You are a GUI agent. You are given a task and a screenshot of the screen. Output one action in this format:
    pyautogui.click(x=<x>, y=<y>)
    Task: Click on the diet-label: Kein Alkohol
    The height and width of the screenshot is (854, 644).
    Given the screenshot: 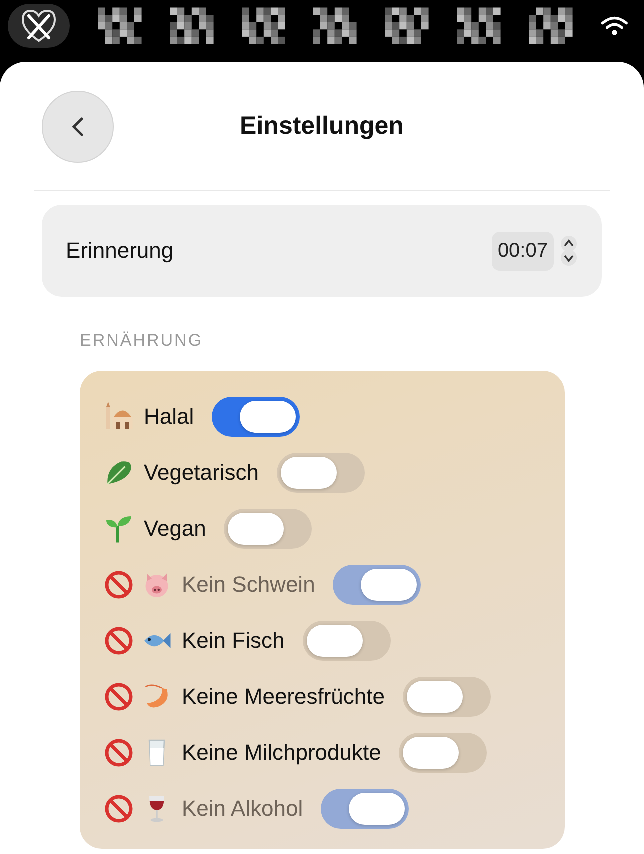 What is the action you would take?
    pyautogui.click(x=243, y=809)
    